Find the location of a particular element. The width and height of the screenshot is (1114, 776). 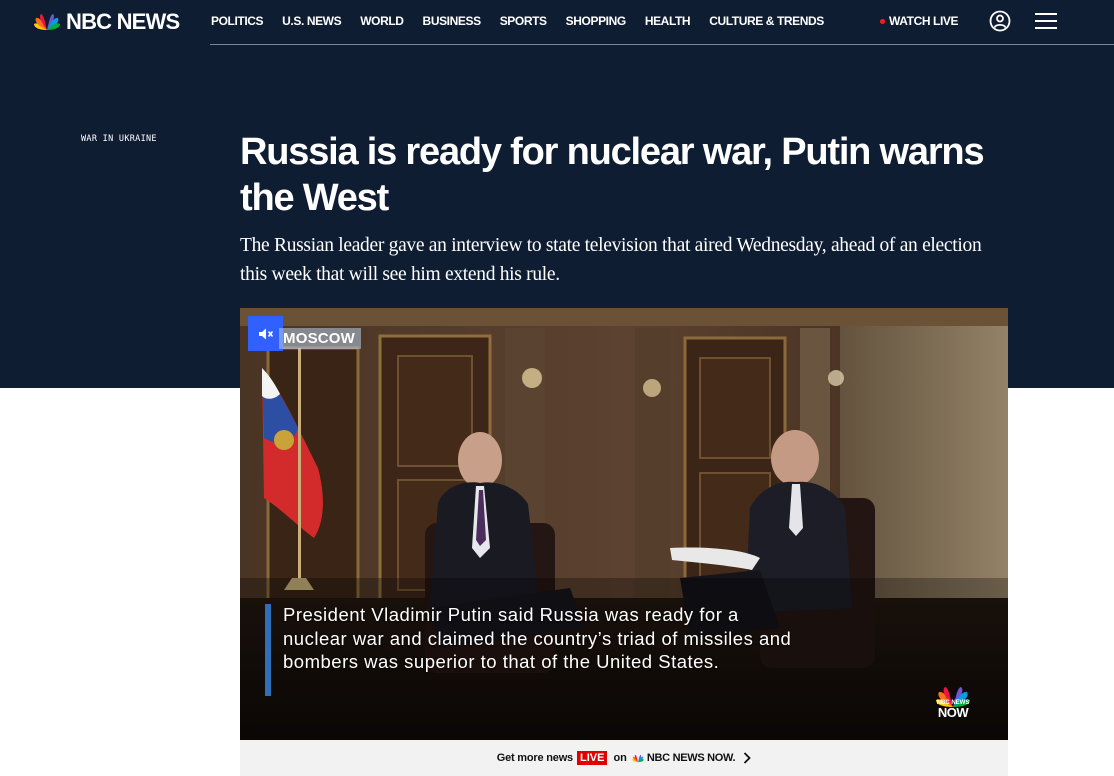

watermark-big-text: NOW is located at coordinates (953, 712).